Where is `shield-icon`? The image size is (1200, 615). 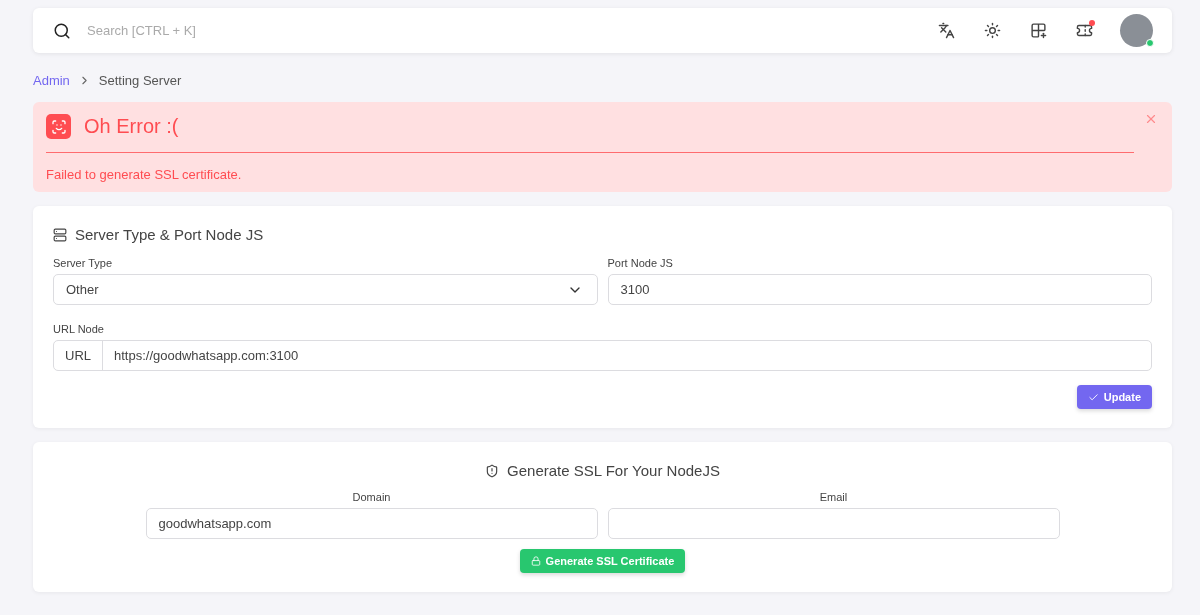 shield-icon is located at coordinates (492, 470).